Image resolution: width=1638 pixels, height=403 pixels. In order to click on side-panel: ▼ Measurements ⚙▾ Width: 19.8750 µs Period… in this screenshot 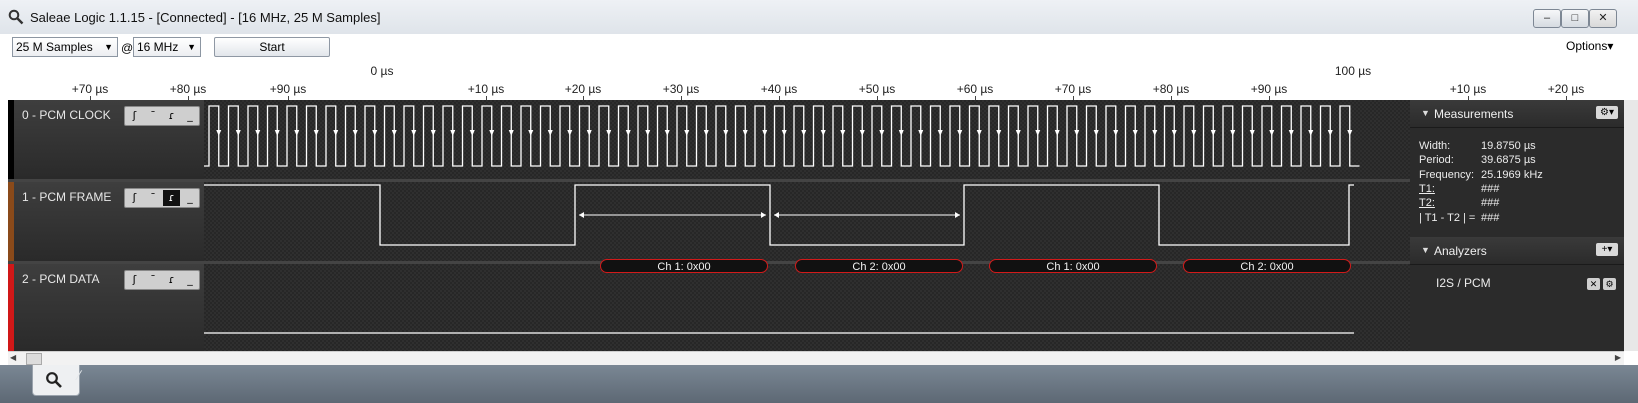, I will do `click(1517, 225)`.